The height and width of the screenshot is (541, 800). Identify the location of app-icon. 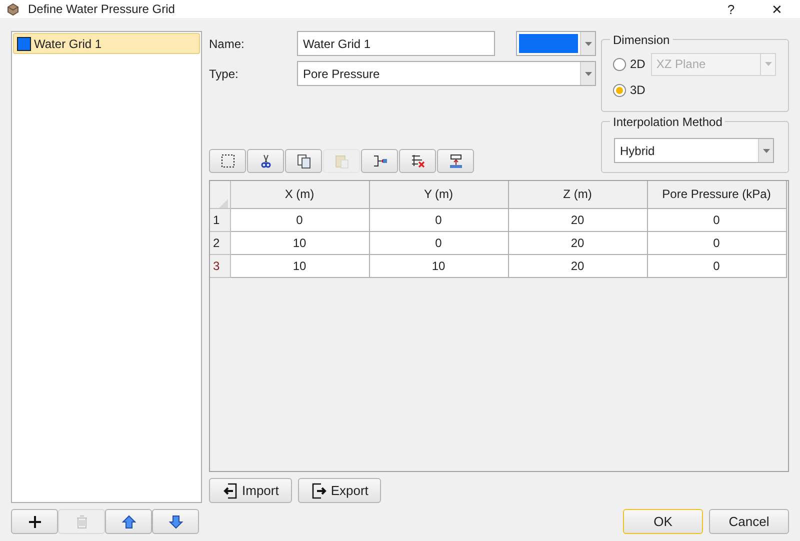
(13, 9).